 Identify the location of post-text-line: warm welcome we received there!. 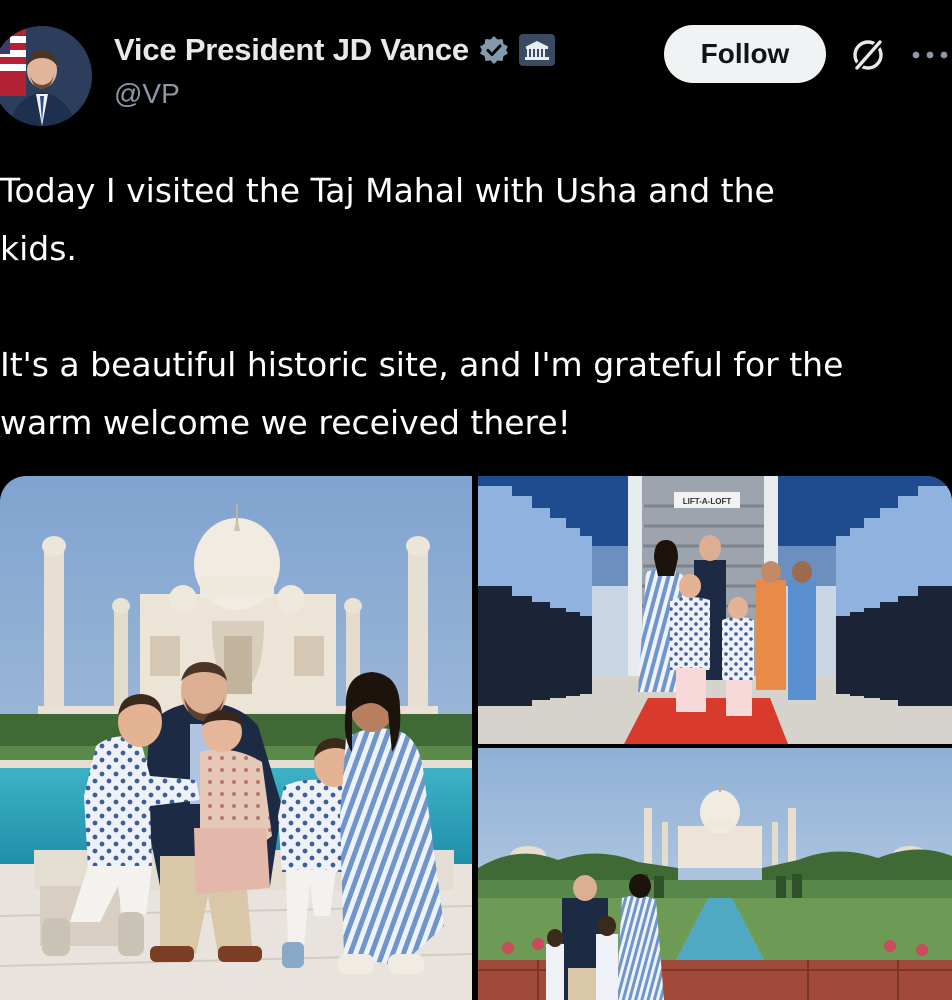
(285, 422).